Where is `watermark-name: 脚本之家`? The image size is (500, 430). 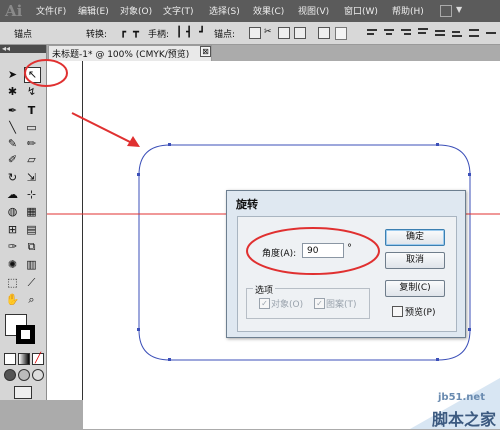 watermark-name: 脚本之家 is located at coordinates (464, 419).